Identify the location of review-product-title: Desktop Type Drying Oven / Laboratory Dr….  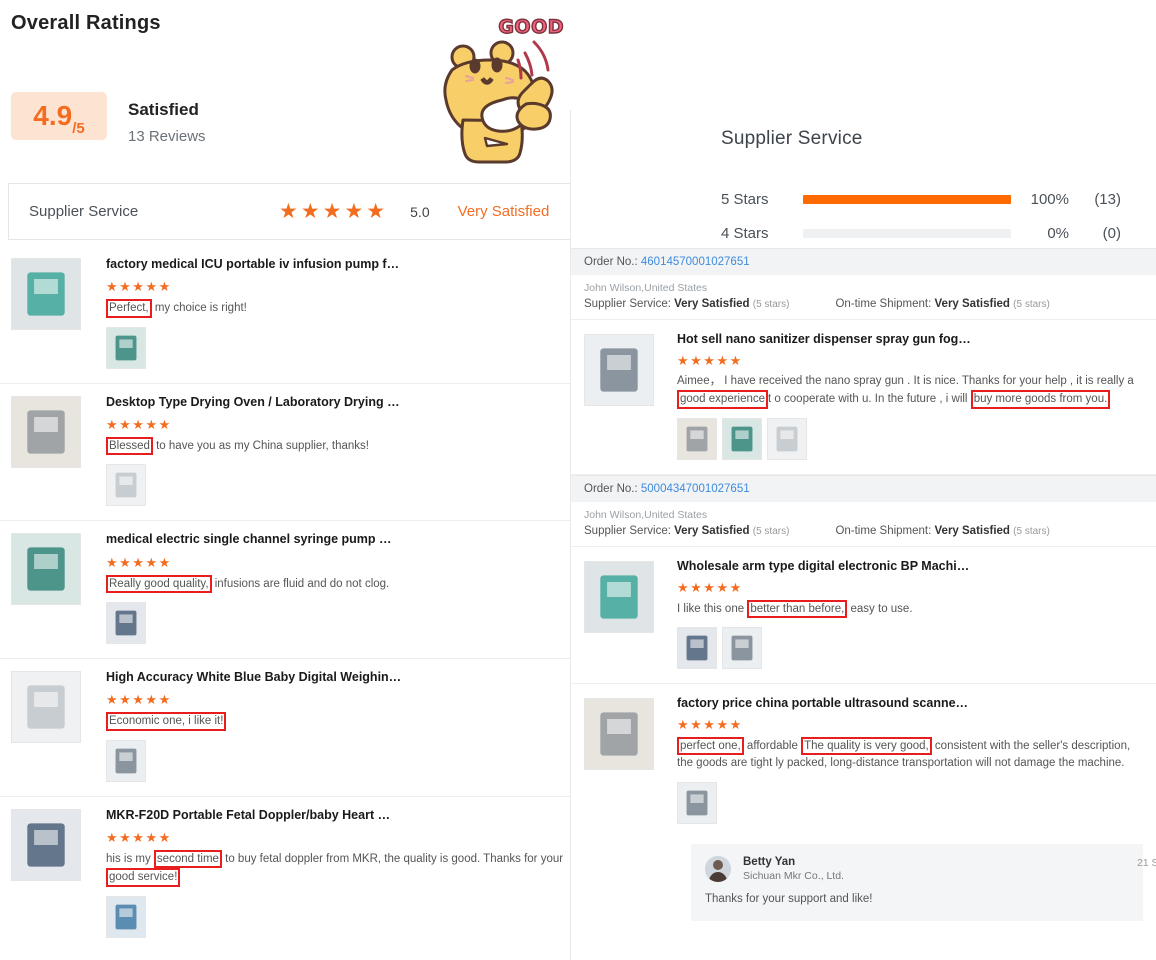
(339, 402).